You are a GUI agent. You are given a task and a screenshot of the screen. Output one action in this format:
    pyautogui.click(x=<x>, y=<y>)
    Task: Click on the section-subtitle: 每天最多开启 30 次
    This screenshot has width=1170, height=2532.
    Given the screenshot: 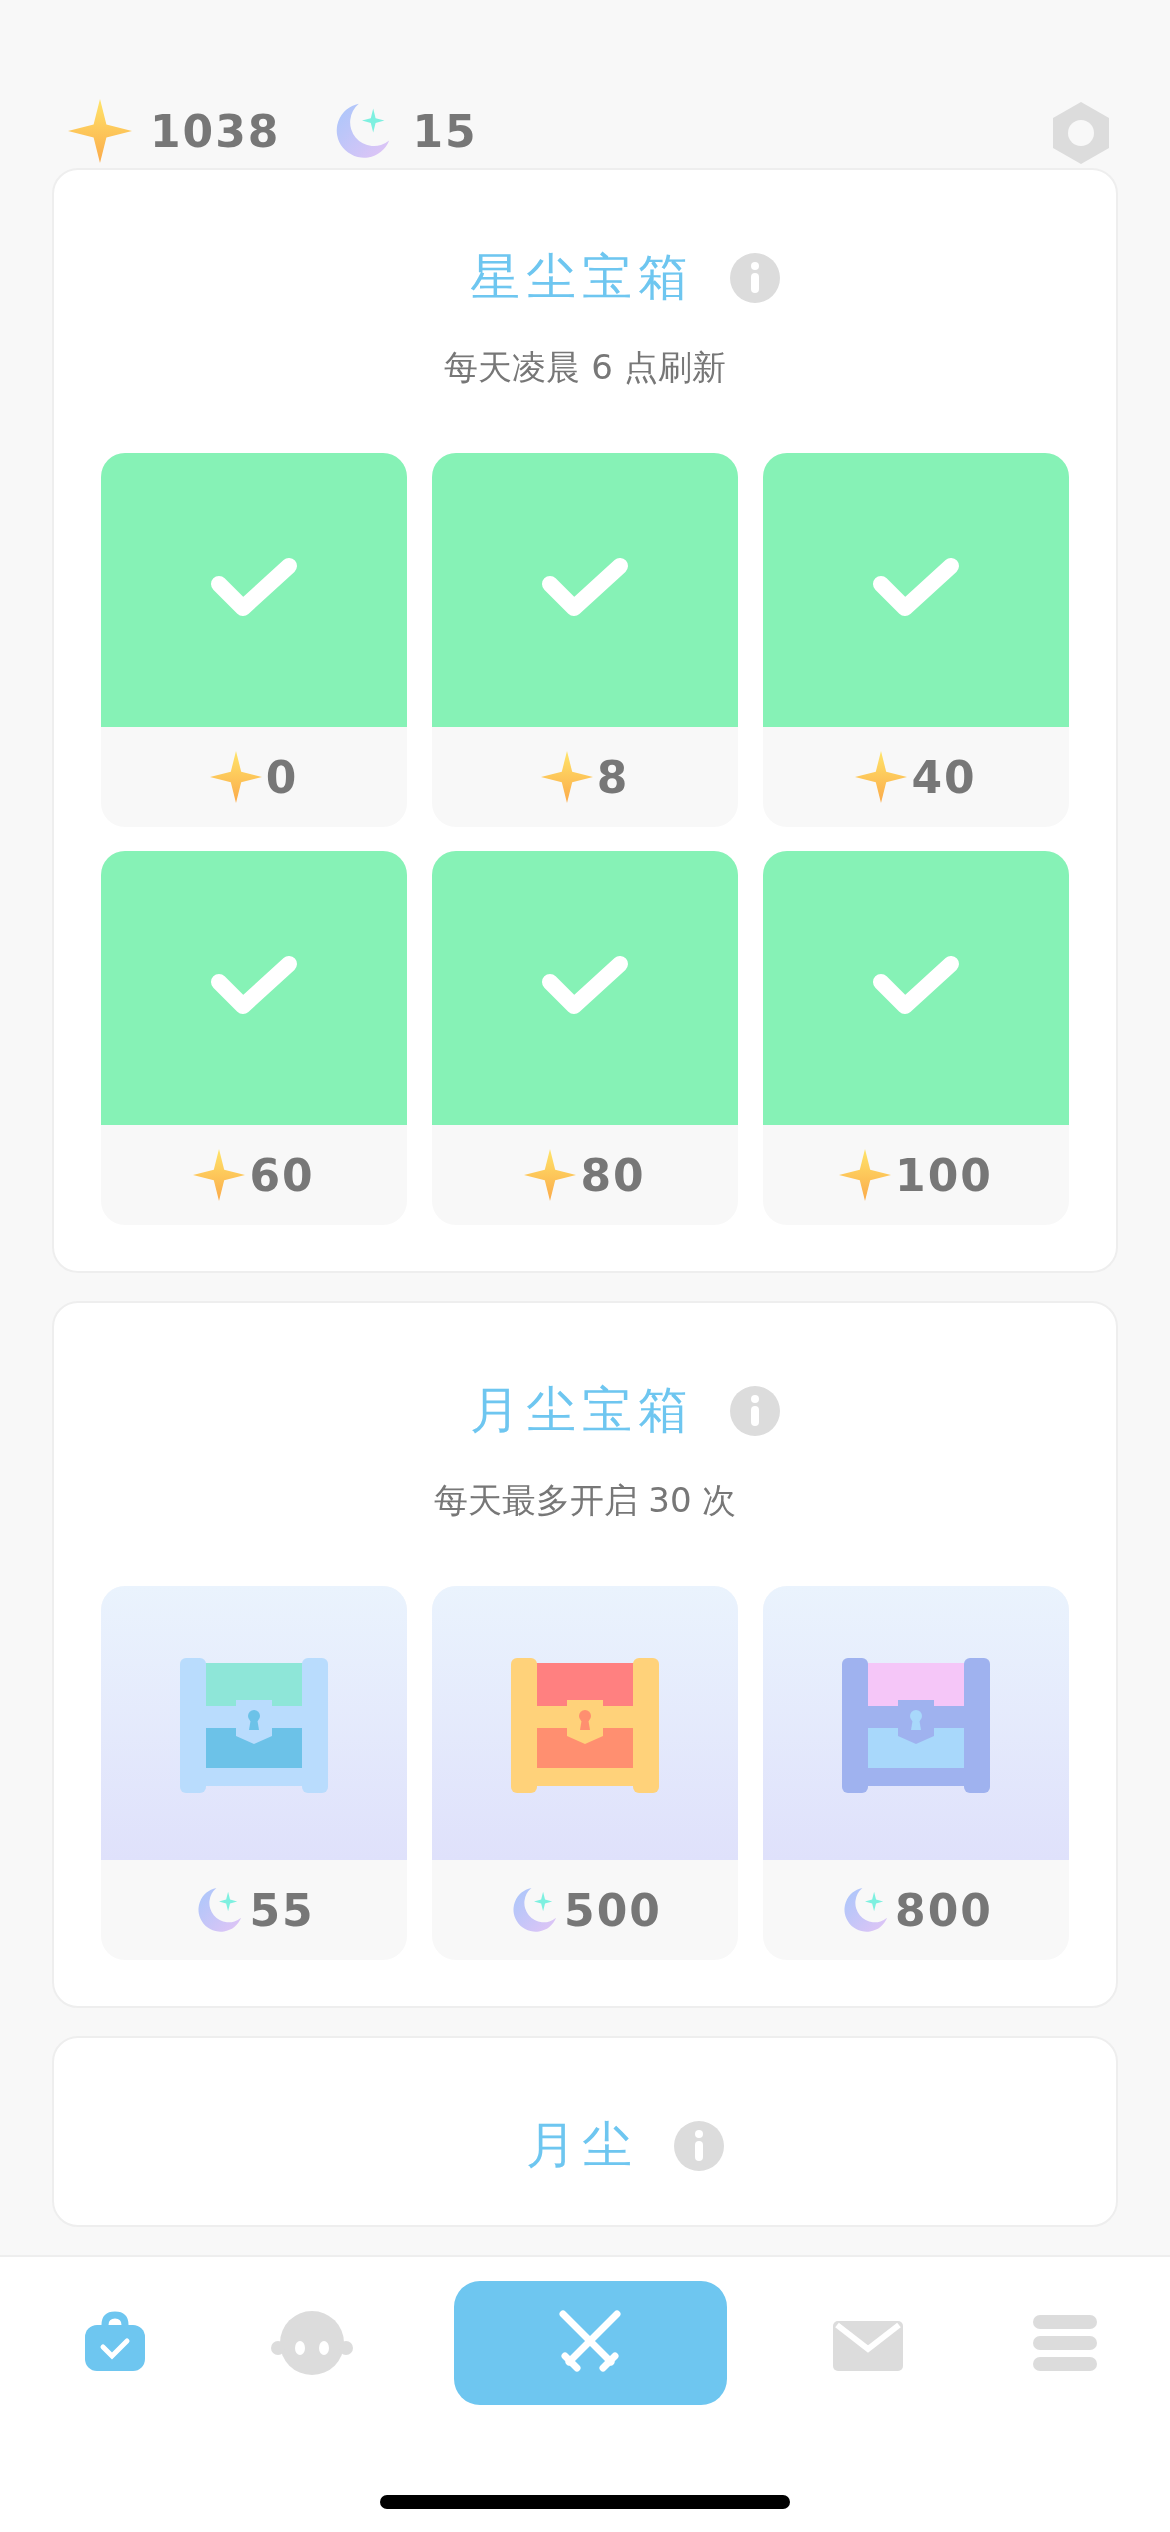 What is the action you would take?
    pyautogui.click(x=585, y=1500)
    